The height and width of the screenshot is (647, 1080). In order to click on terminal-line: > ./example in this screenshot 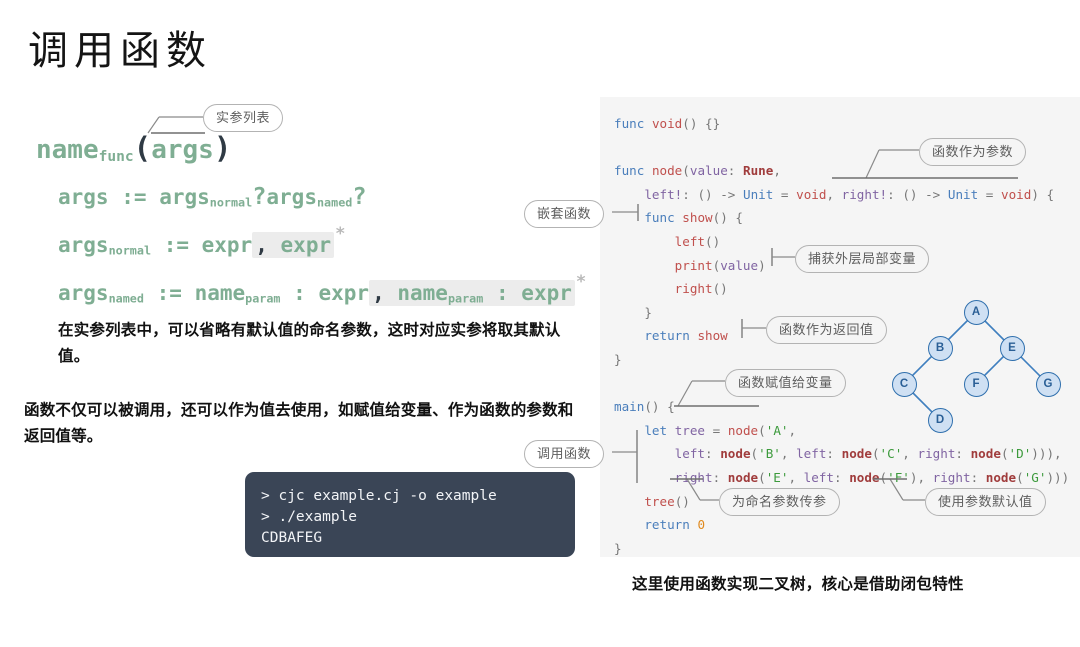, I will do `click(309, 517)`.